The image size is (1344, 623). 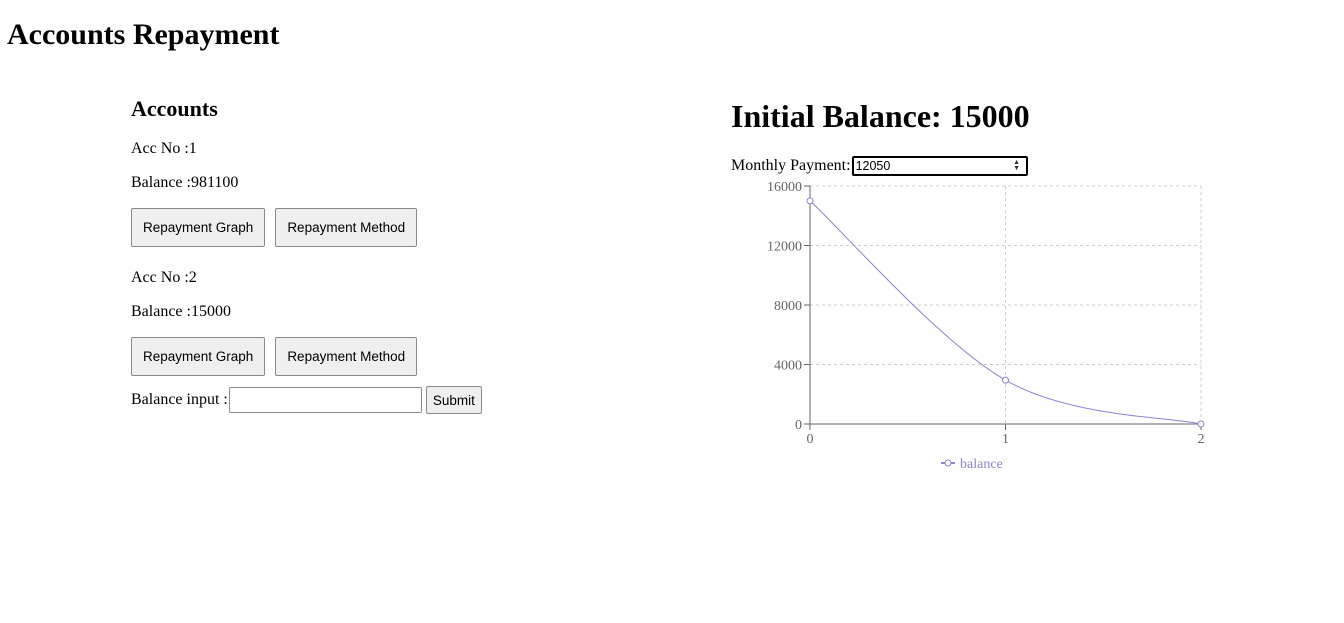 What do you see at coordinates (164, 148) in the screenshot?
I see `account-number: Acc No :1` at bounding box center [164, 148].